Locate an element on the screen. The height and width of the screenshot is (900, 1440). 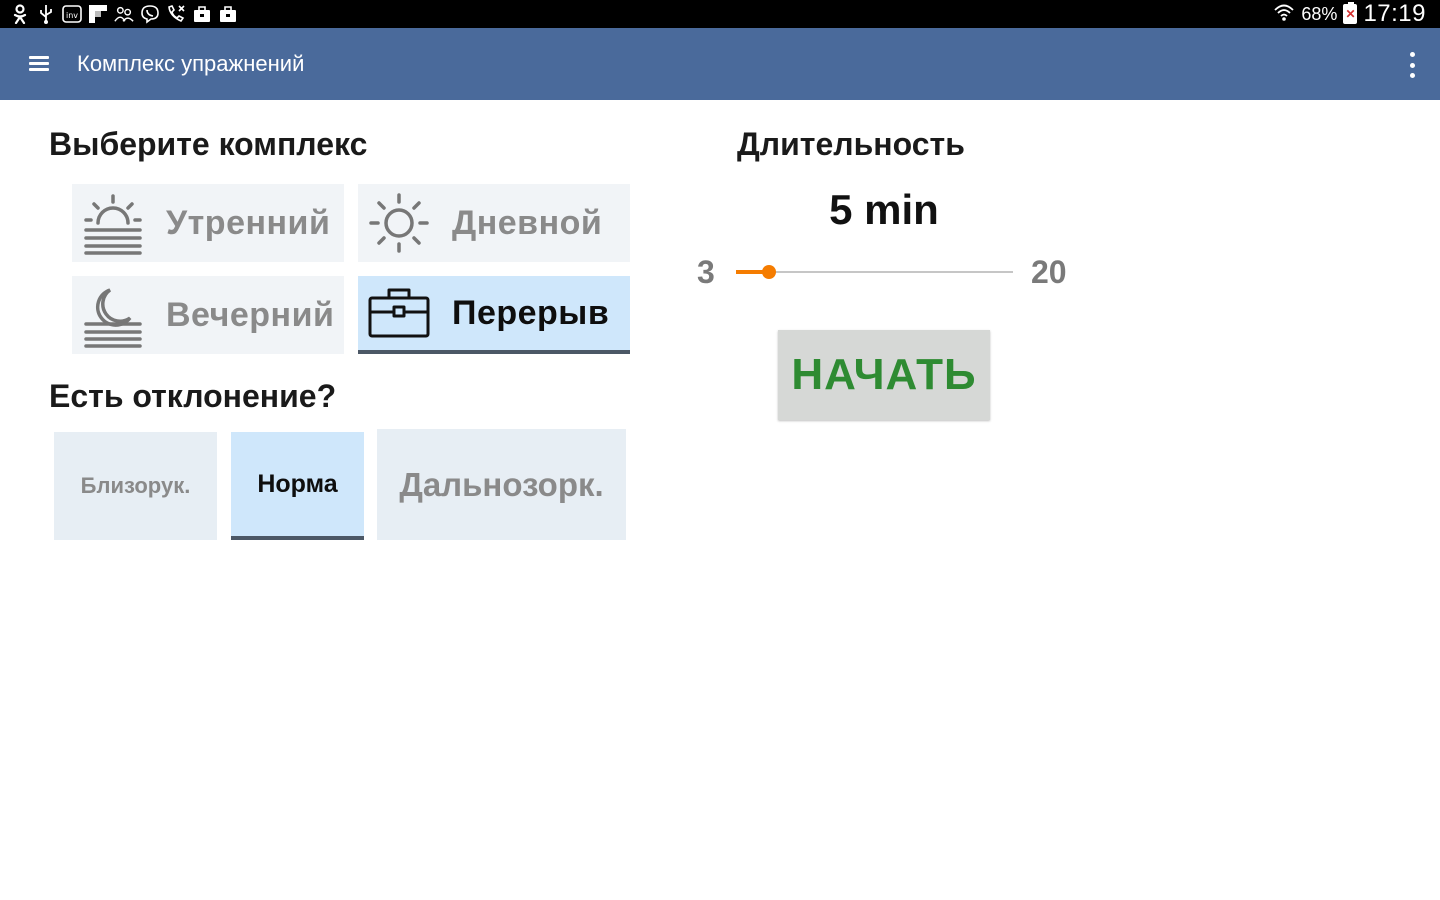
complex-evening-label: Вечерний is located at coordinates (250, 314).